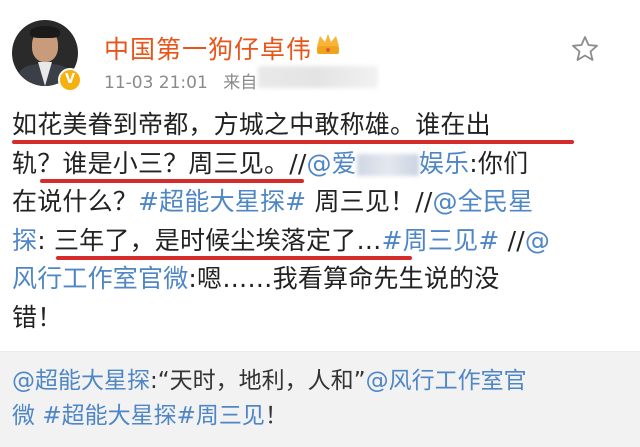 The height and width of the screenshot is (447, 640). I want to click on body-line-6: 错！, so click(307, 318).